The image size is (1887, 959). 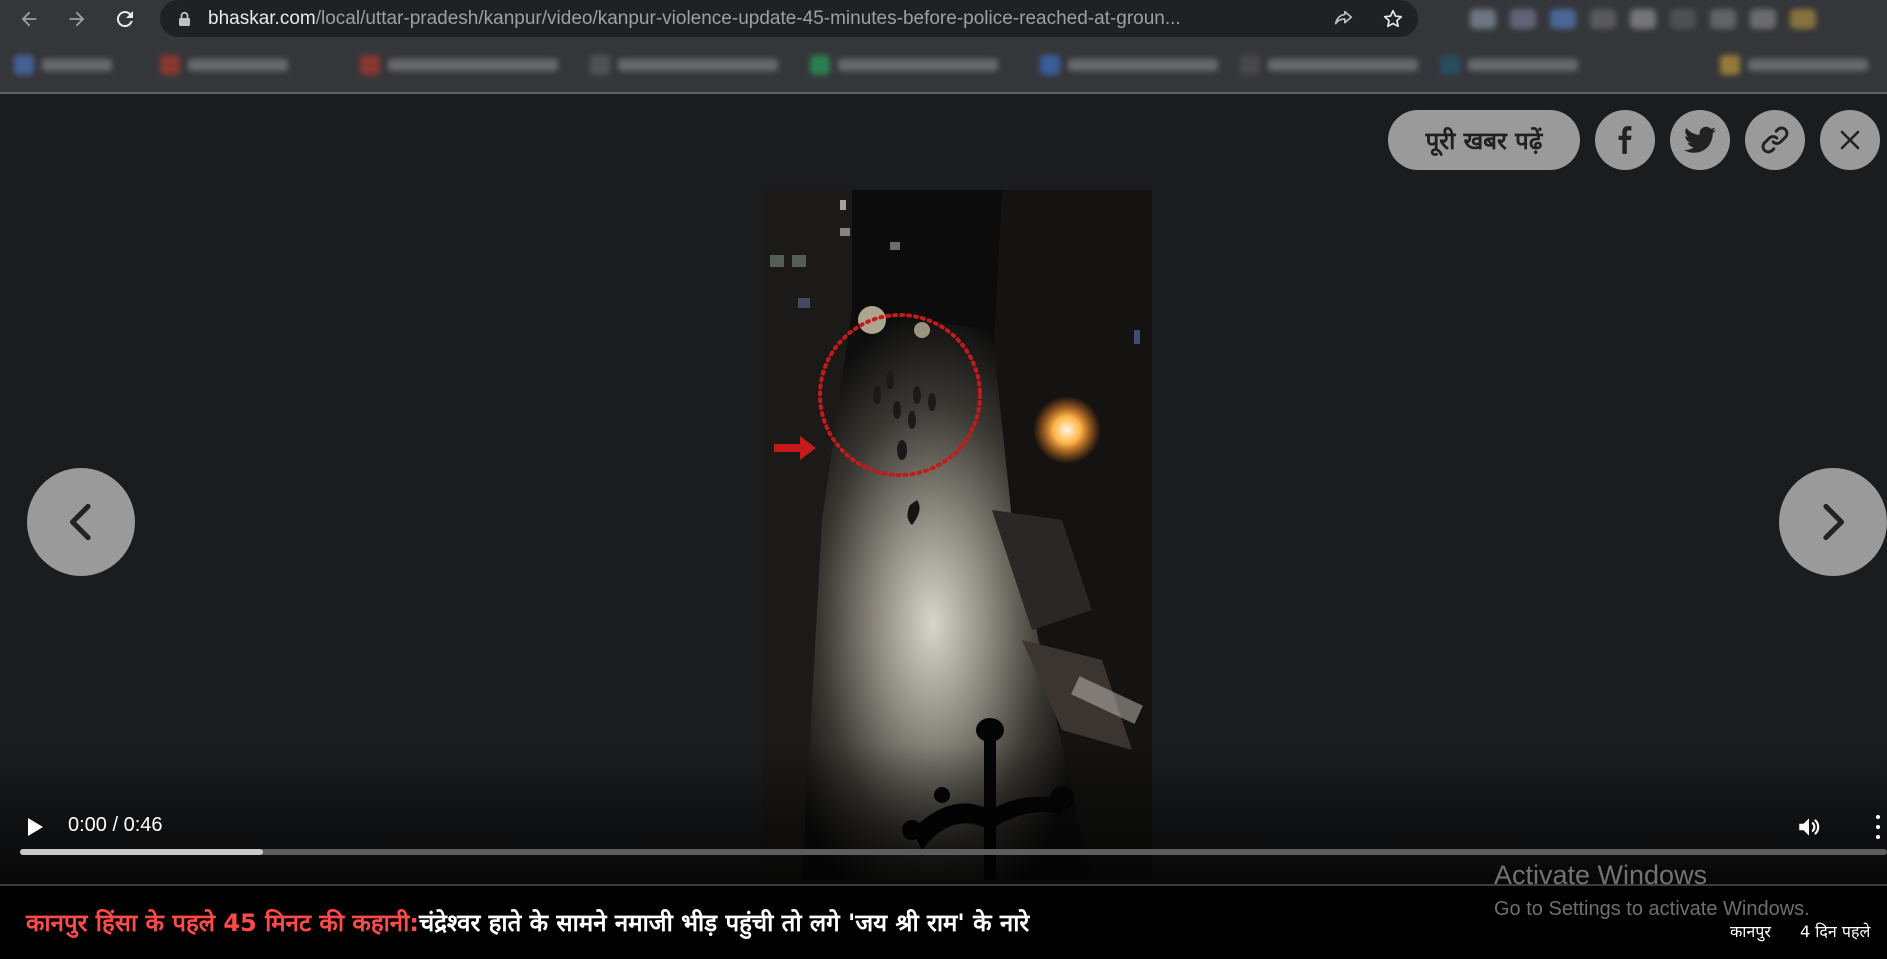 I want to click on forward-arrow-icon, so click(x=77, y=19).